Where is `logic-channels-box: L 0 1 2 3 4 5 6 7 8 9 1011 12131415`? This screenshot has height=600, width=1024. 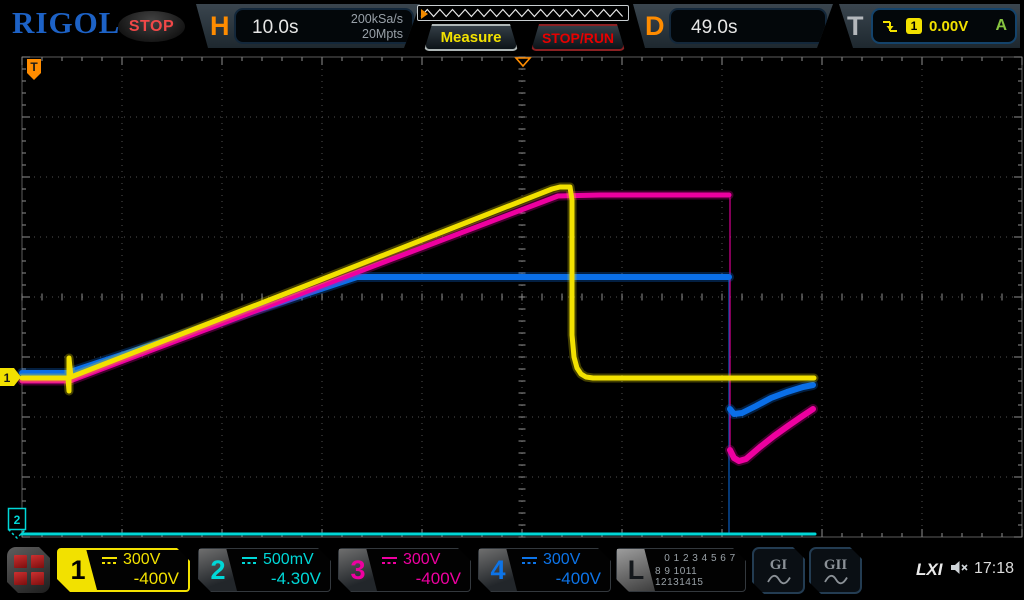 logic-channels-box: L 0 1 2 3 4 5 6 7 8 9 1011 12131415 is located at coordinates (681, 570).